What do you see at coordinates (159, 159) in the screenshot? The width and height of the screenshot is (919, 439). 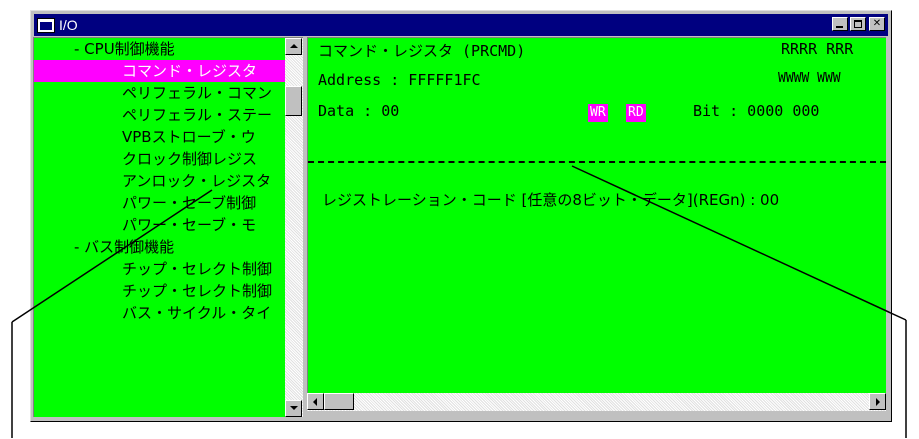 I see `tree-item: クロック制御レジス` at bounding box center [159, 159].